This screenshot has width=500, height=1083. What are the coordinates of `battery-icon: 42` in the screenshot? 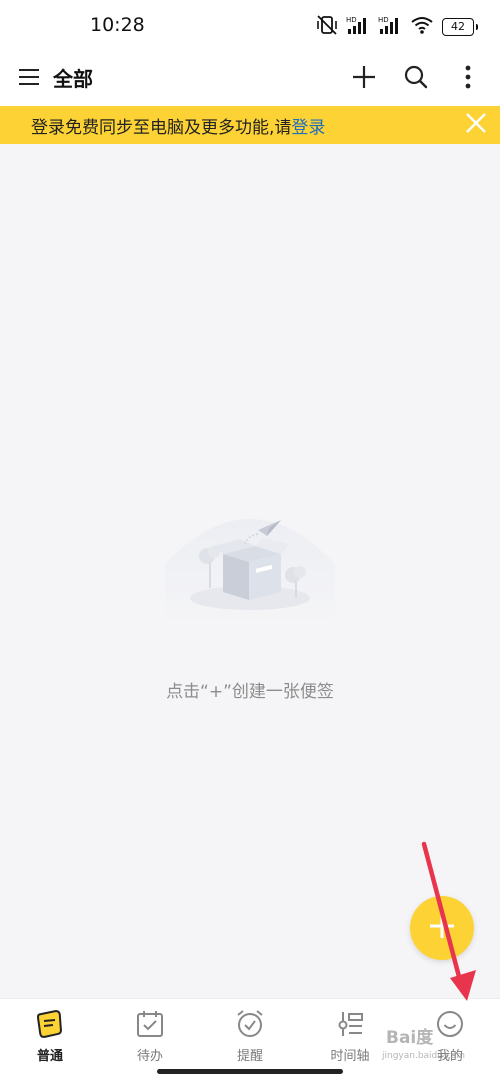 It's located at (460, 27).